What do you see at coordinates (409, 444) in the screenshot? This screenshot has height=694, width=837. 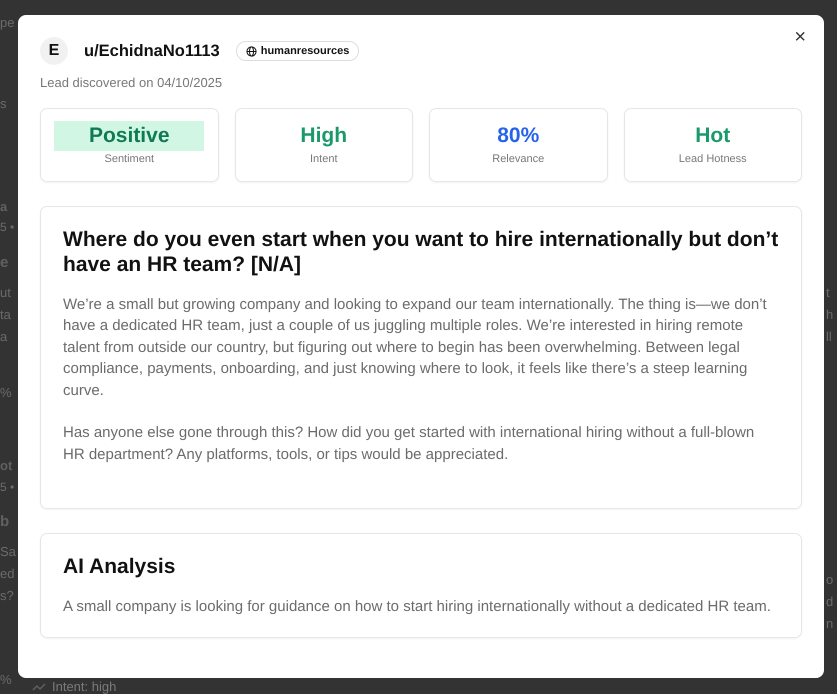 I see `post-paragraph: Has anyone else gone through this? How did you get started with international hiring without a full-blown HR department? Any platforms, tools, or tips would be appreciated.` at bounding box center [409, 444].